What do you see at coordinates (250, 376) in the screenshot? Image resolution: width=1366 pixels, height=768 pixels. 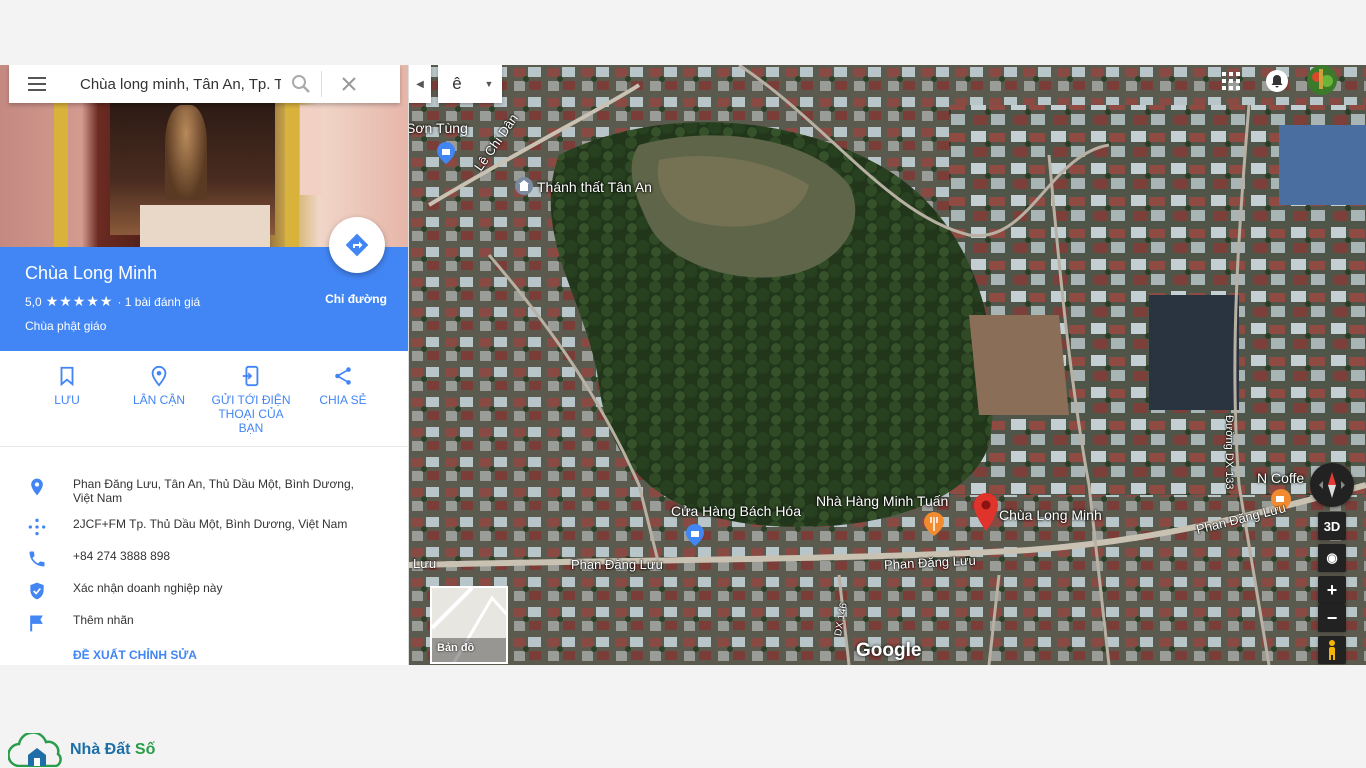 I see `send-to-phone-icon` at bounding box center [250, 376].